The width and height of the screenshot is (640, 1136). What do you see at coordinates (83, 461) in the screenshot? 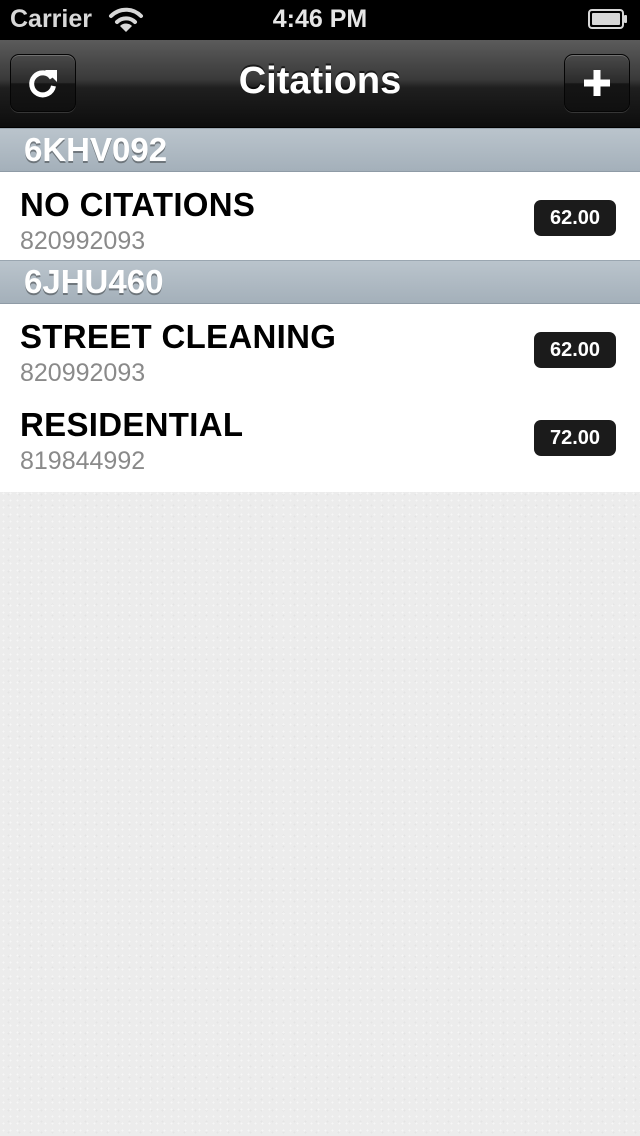
I see `citation-number: 819844992` at bounding box center [83, 461].